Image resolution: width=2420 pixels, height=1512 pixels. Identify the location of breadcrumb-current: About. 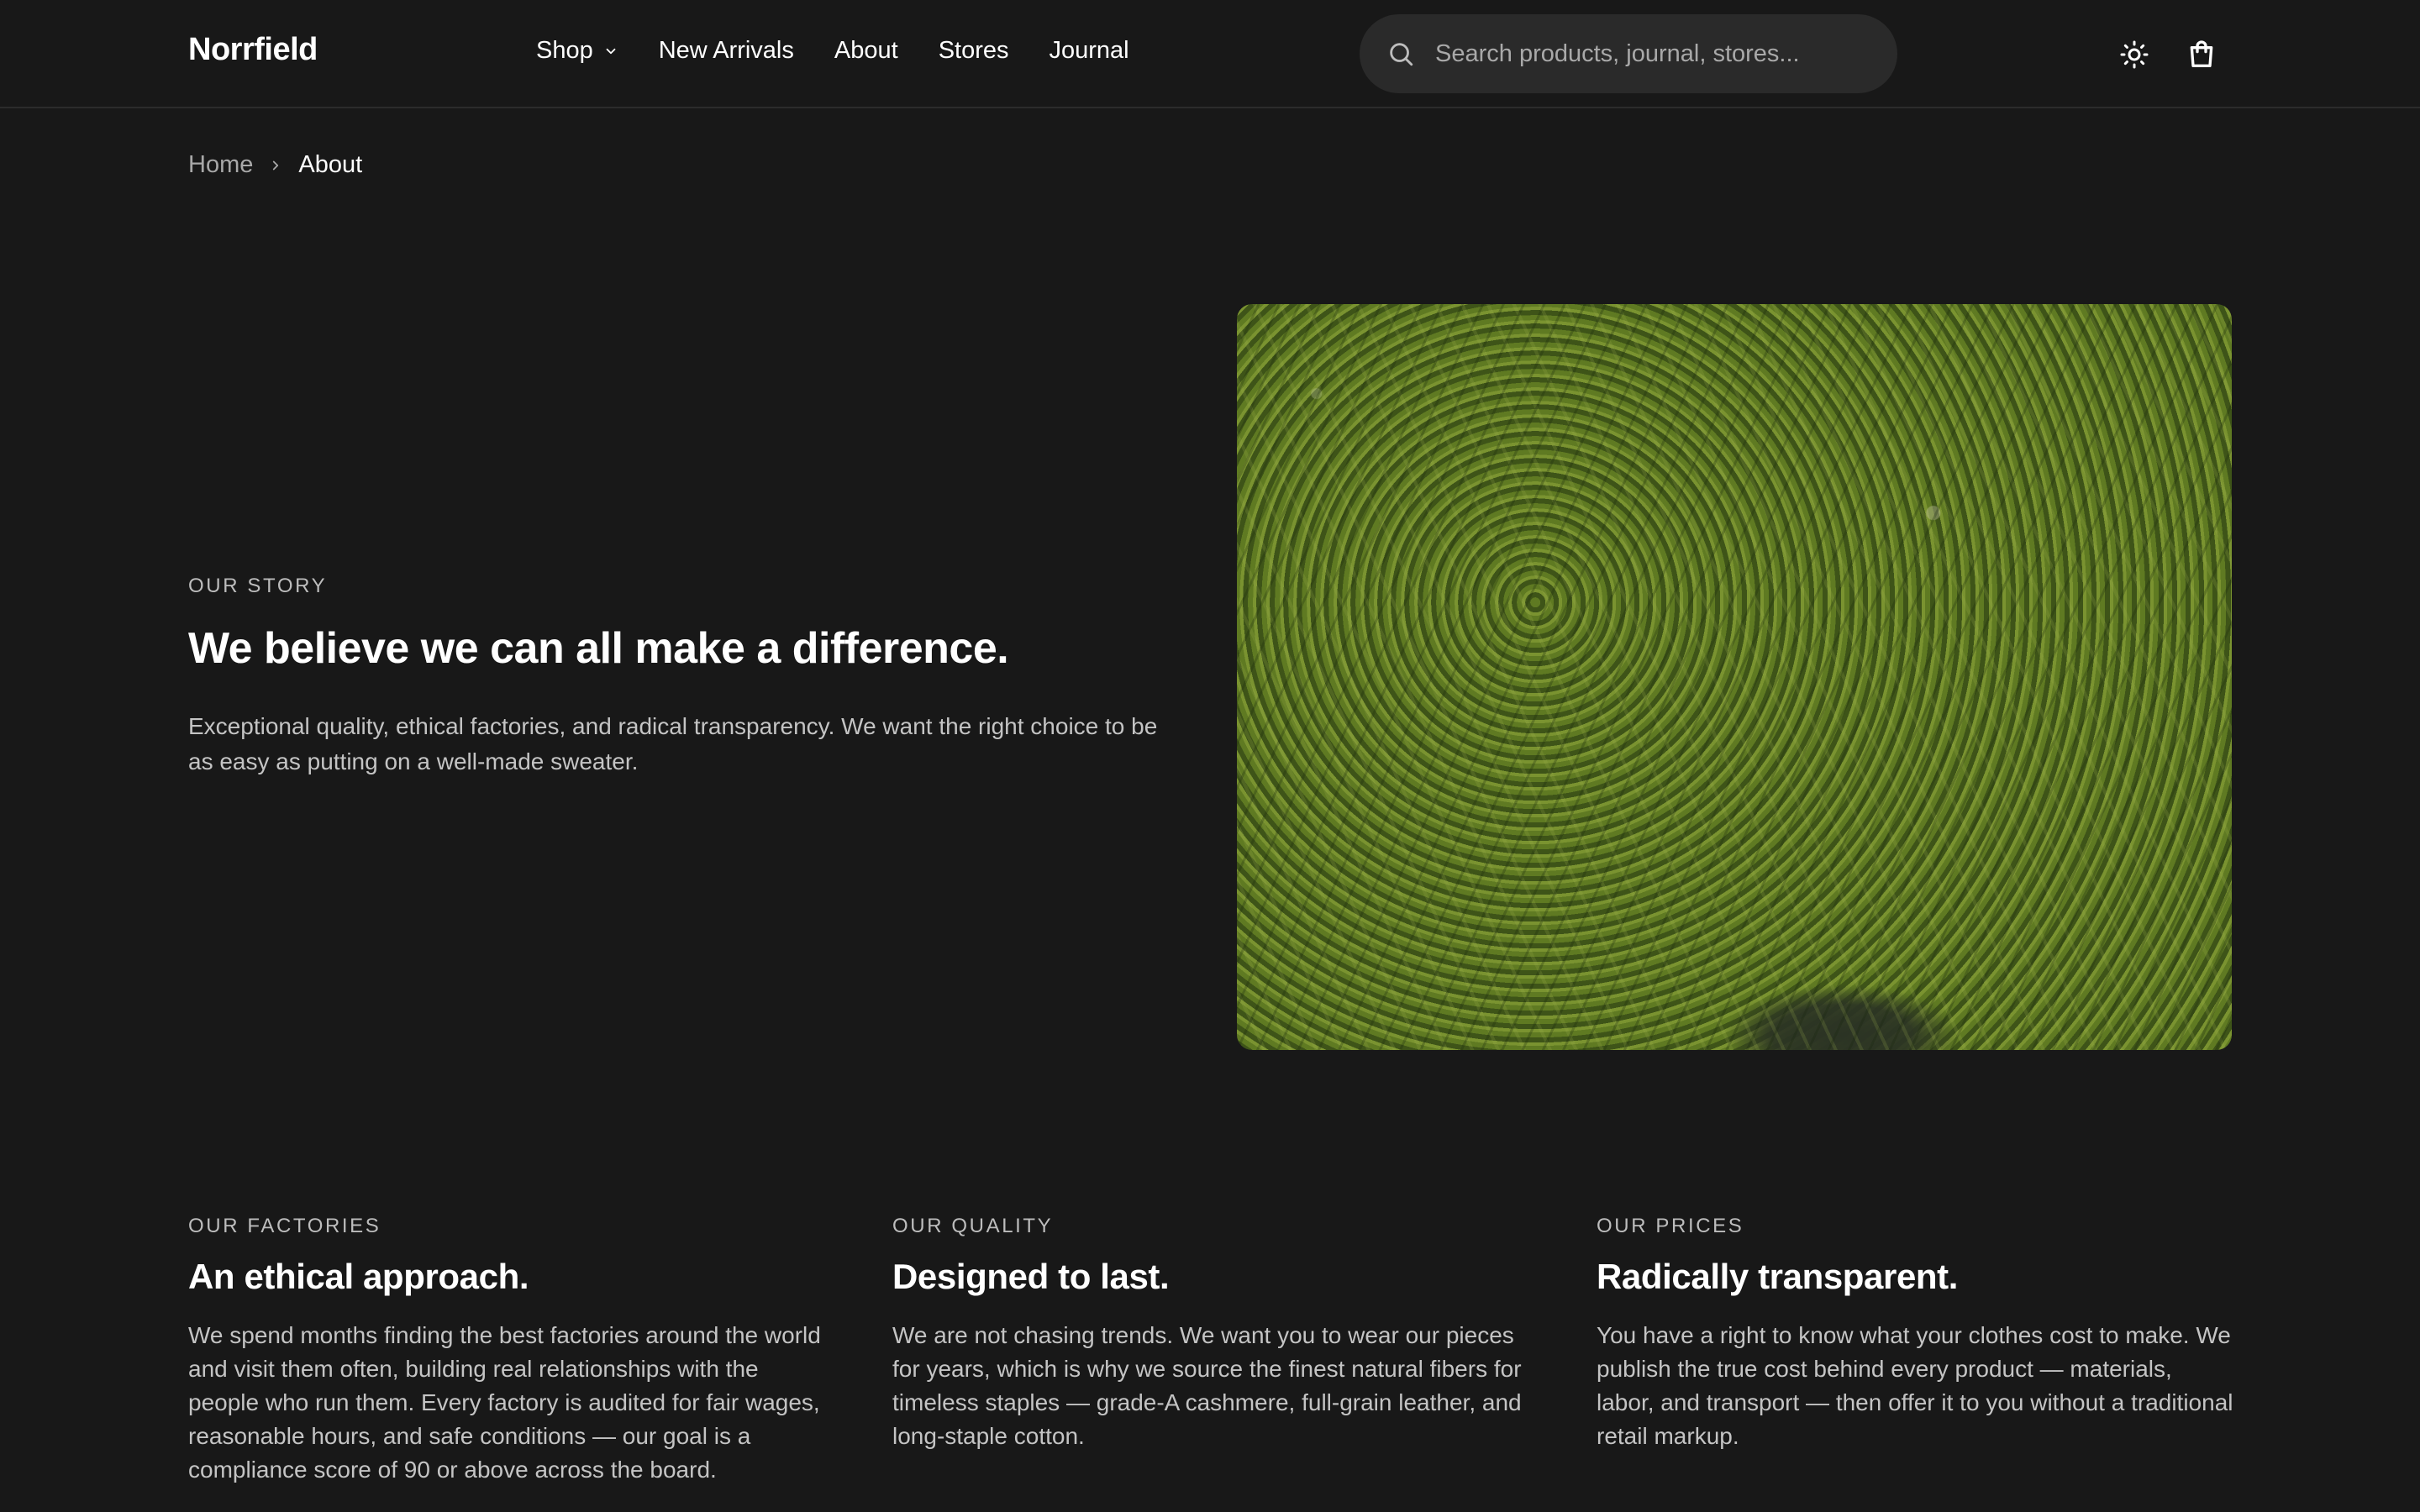
(330, 164).